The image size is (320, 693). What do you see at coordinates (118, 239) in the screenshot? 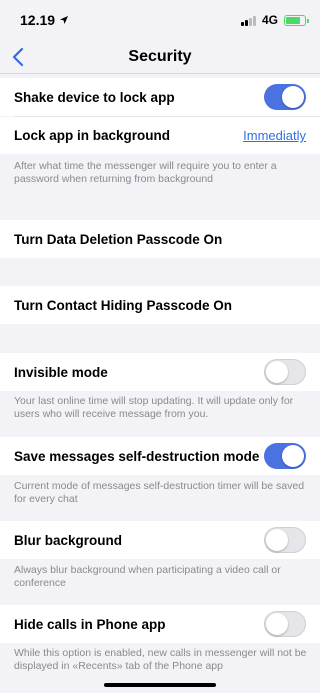
I see `data-deletion-passcode-label: Turn Data Deletion Passcode On` at bounding box center [118, 239].